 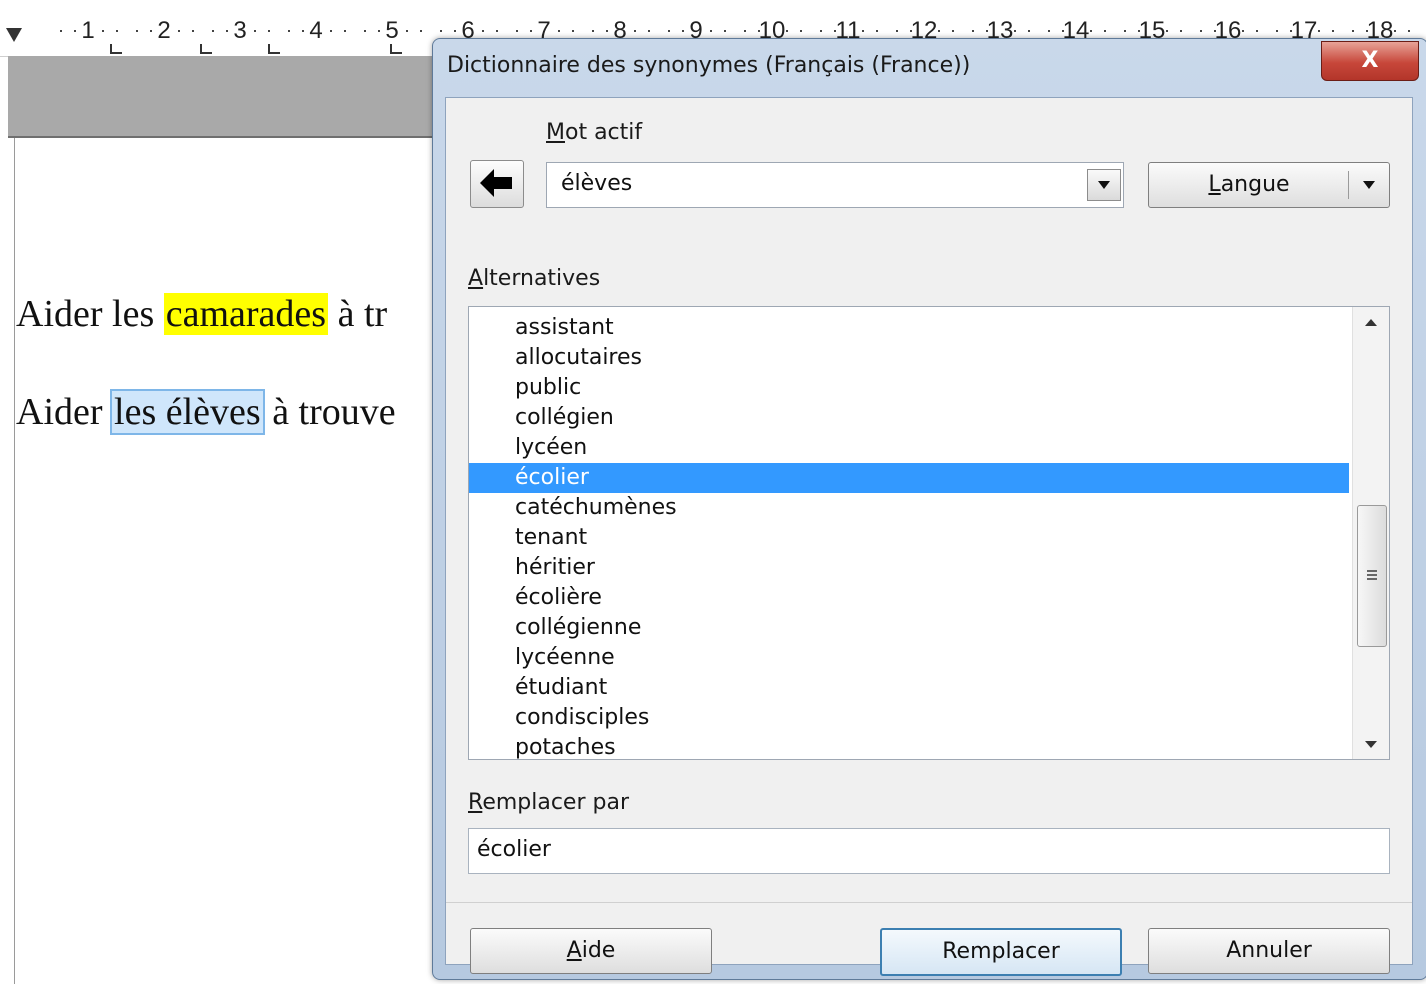 I want to click on scroll-down-button, so click(x=1371, y=744).